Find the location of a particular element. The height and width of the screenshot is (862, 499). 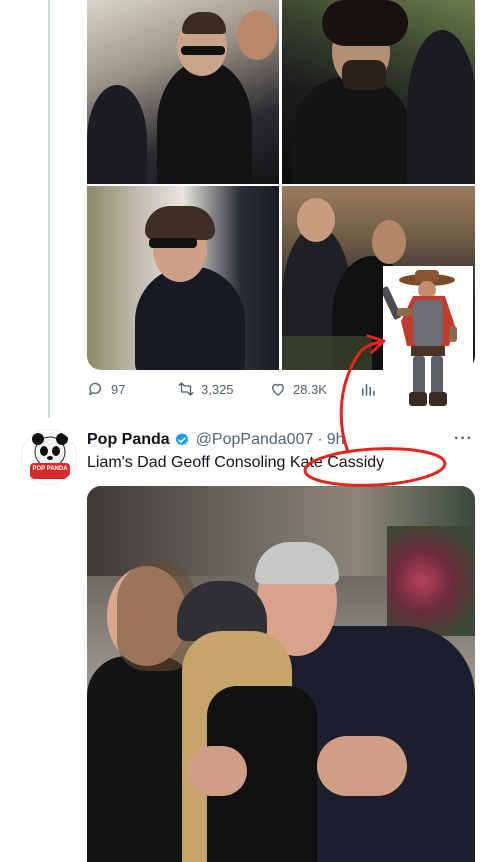

retweet-count: 3,325 is located at coordinates (217, 389).